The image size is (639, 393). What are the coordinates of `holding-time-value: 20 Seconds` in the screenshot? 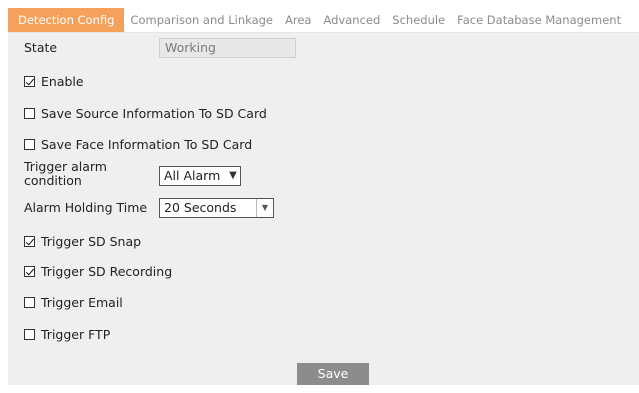 It's located at (200, 207).